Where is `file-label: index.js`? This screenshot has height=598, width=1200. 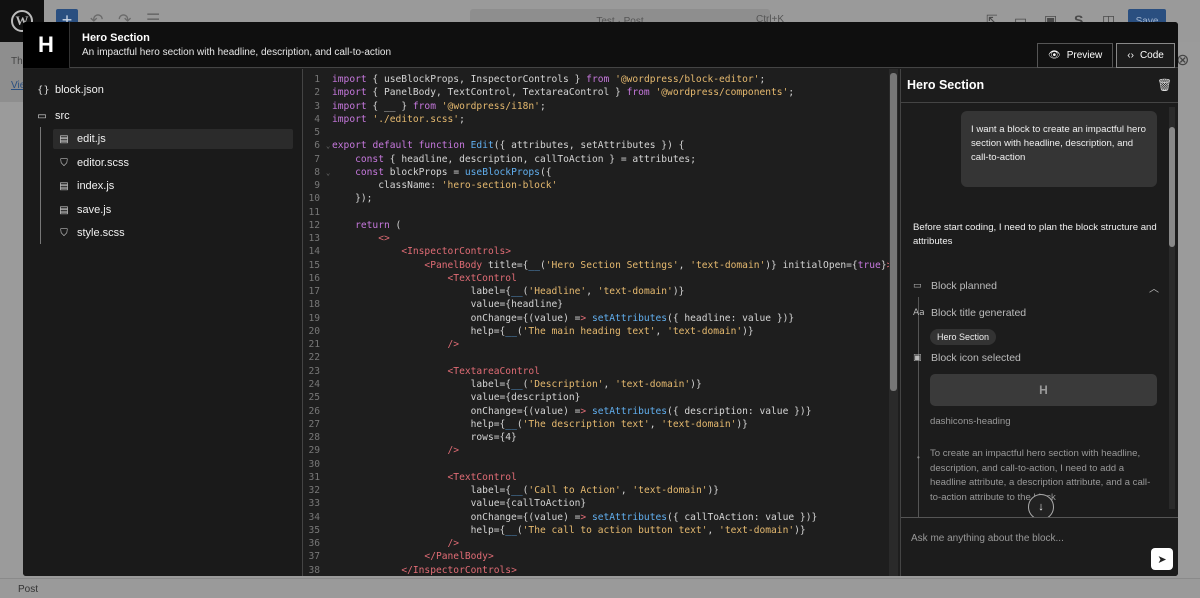 file-label: index.js is located at coordinates (96, 186).